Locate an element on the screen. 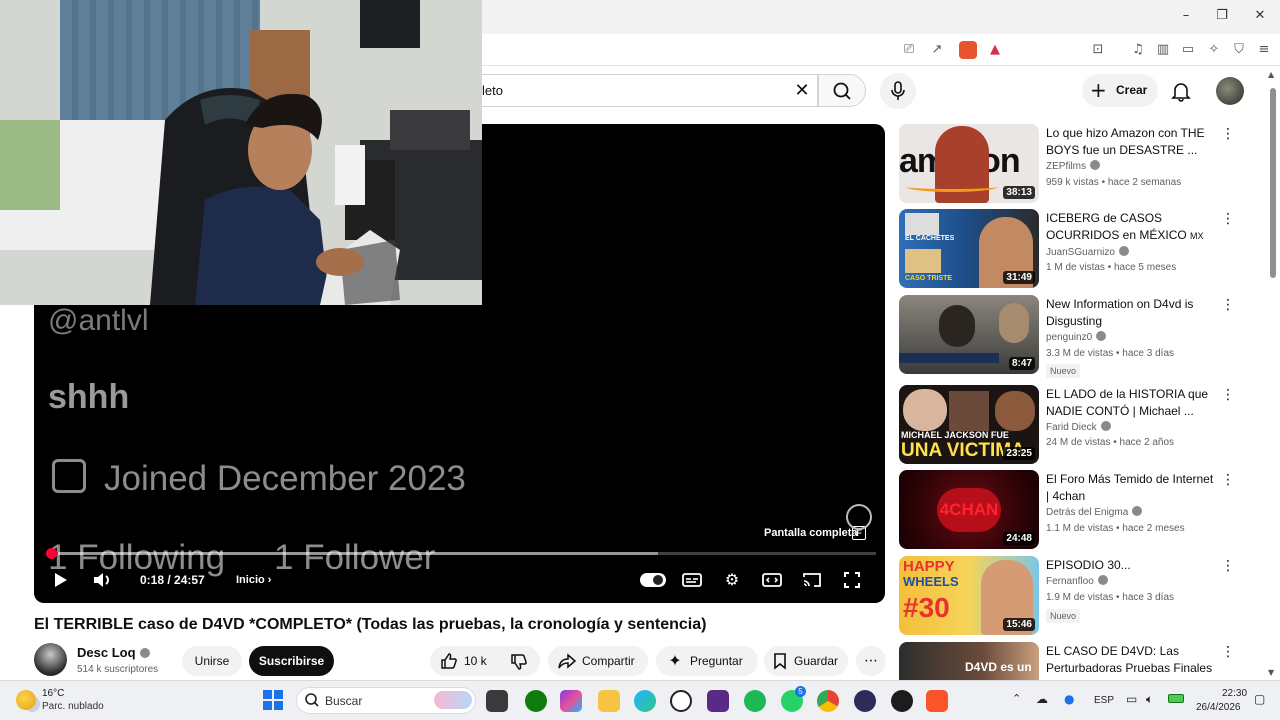 The height and width of the screenshot is (720, 1280). save-label: Guardar is located at coordinates (816, 661).